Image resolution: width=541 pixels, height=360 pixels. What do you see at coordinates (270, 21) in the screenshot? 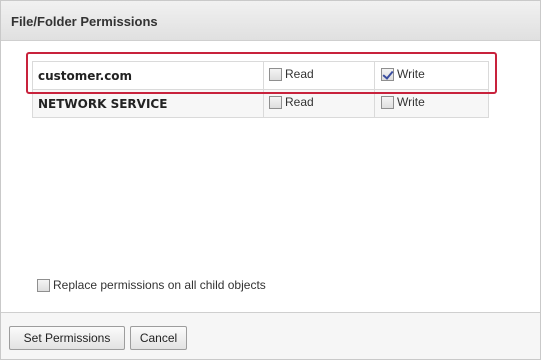
I see `dialog-titlebar: File/Folder Permissions` at bounding box center [270, 21].